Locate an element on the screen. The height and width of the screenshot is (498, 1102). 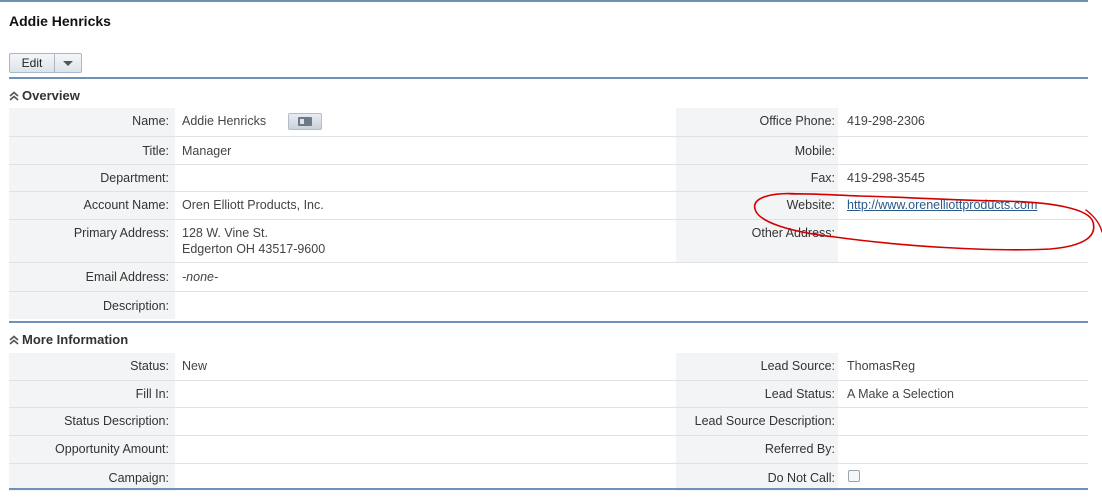
field-value-title: Manager is located at coordinates (207, 151).